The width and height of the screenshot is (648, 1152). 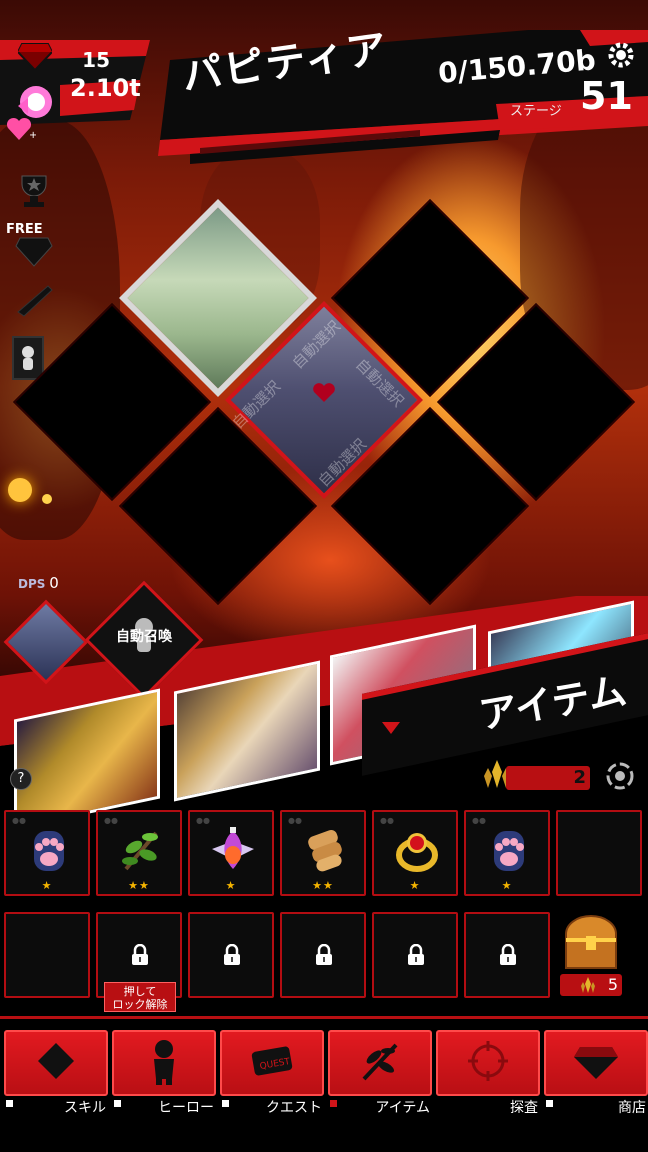 What do you see at coordinates (96, 60) in the screenshot?
I see `gem-count: 15` at bounding box center [96, 60].